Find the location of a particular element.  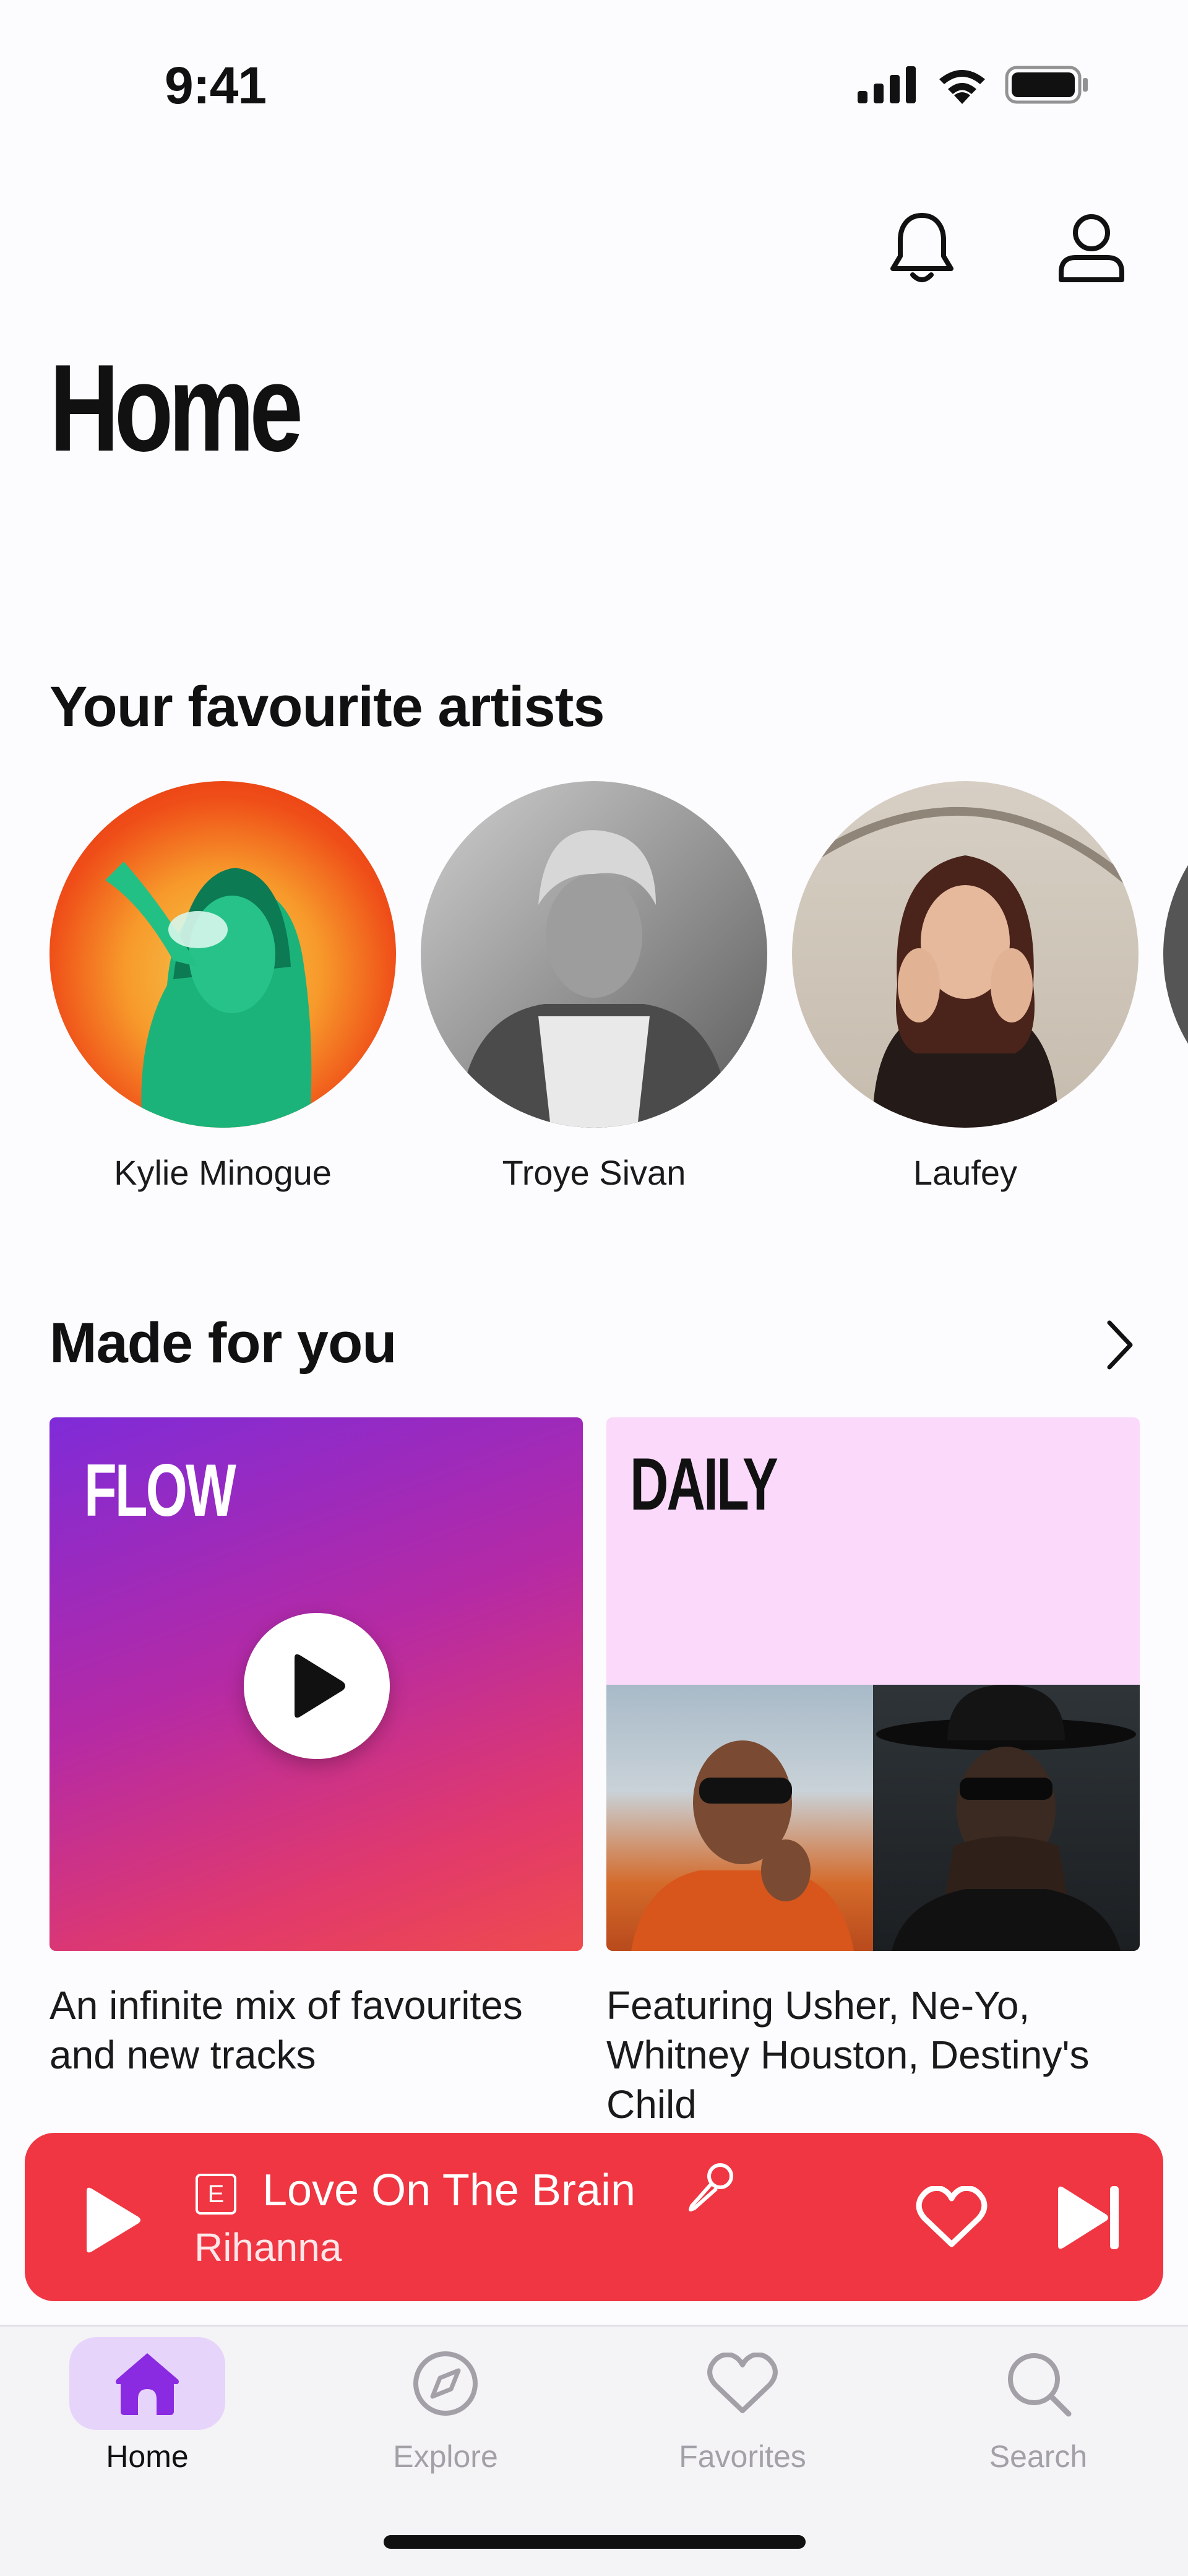

tab-label: Home is located at coordinates (147, 2456).